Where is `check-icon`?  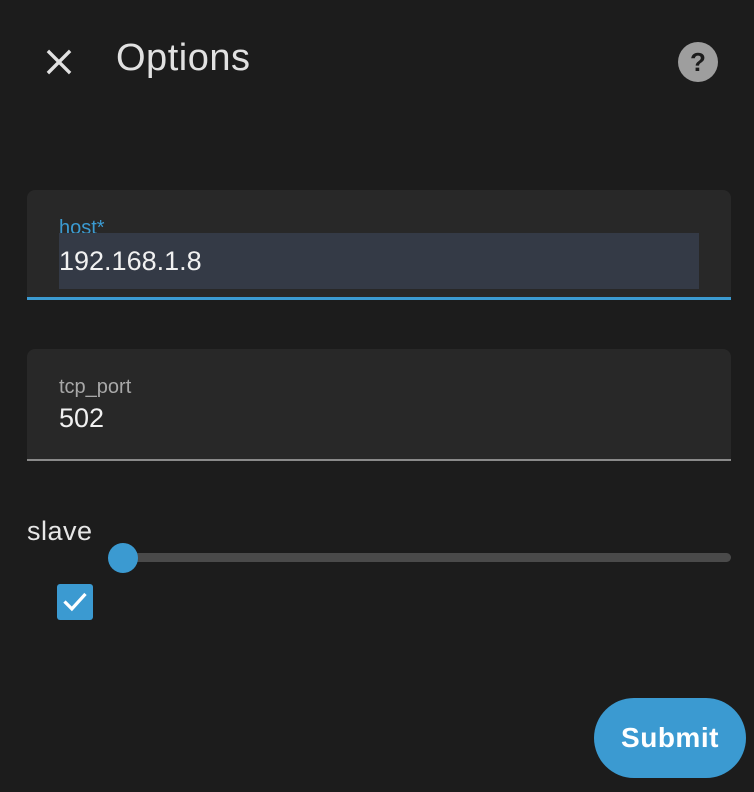
check-icon is located at coordinates (75, 602).